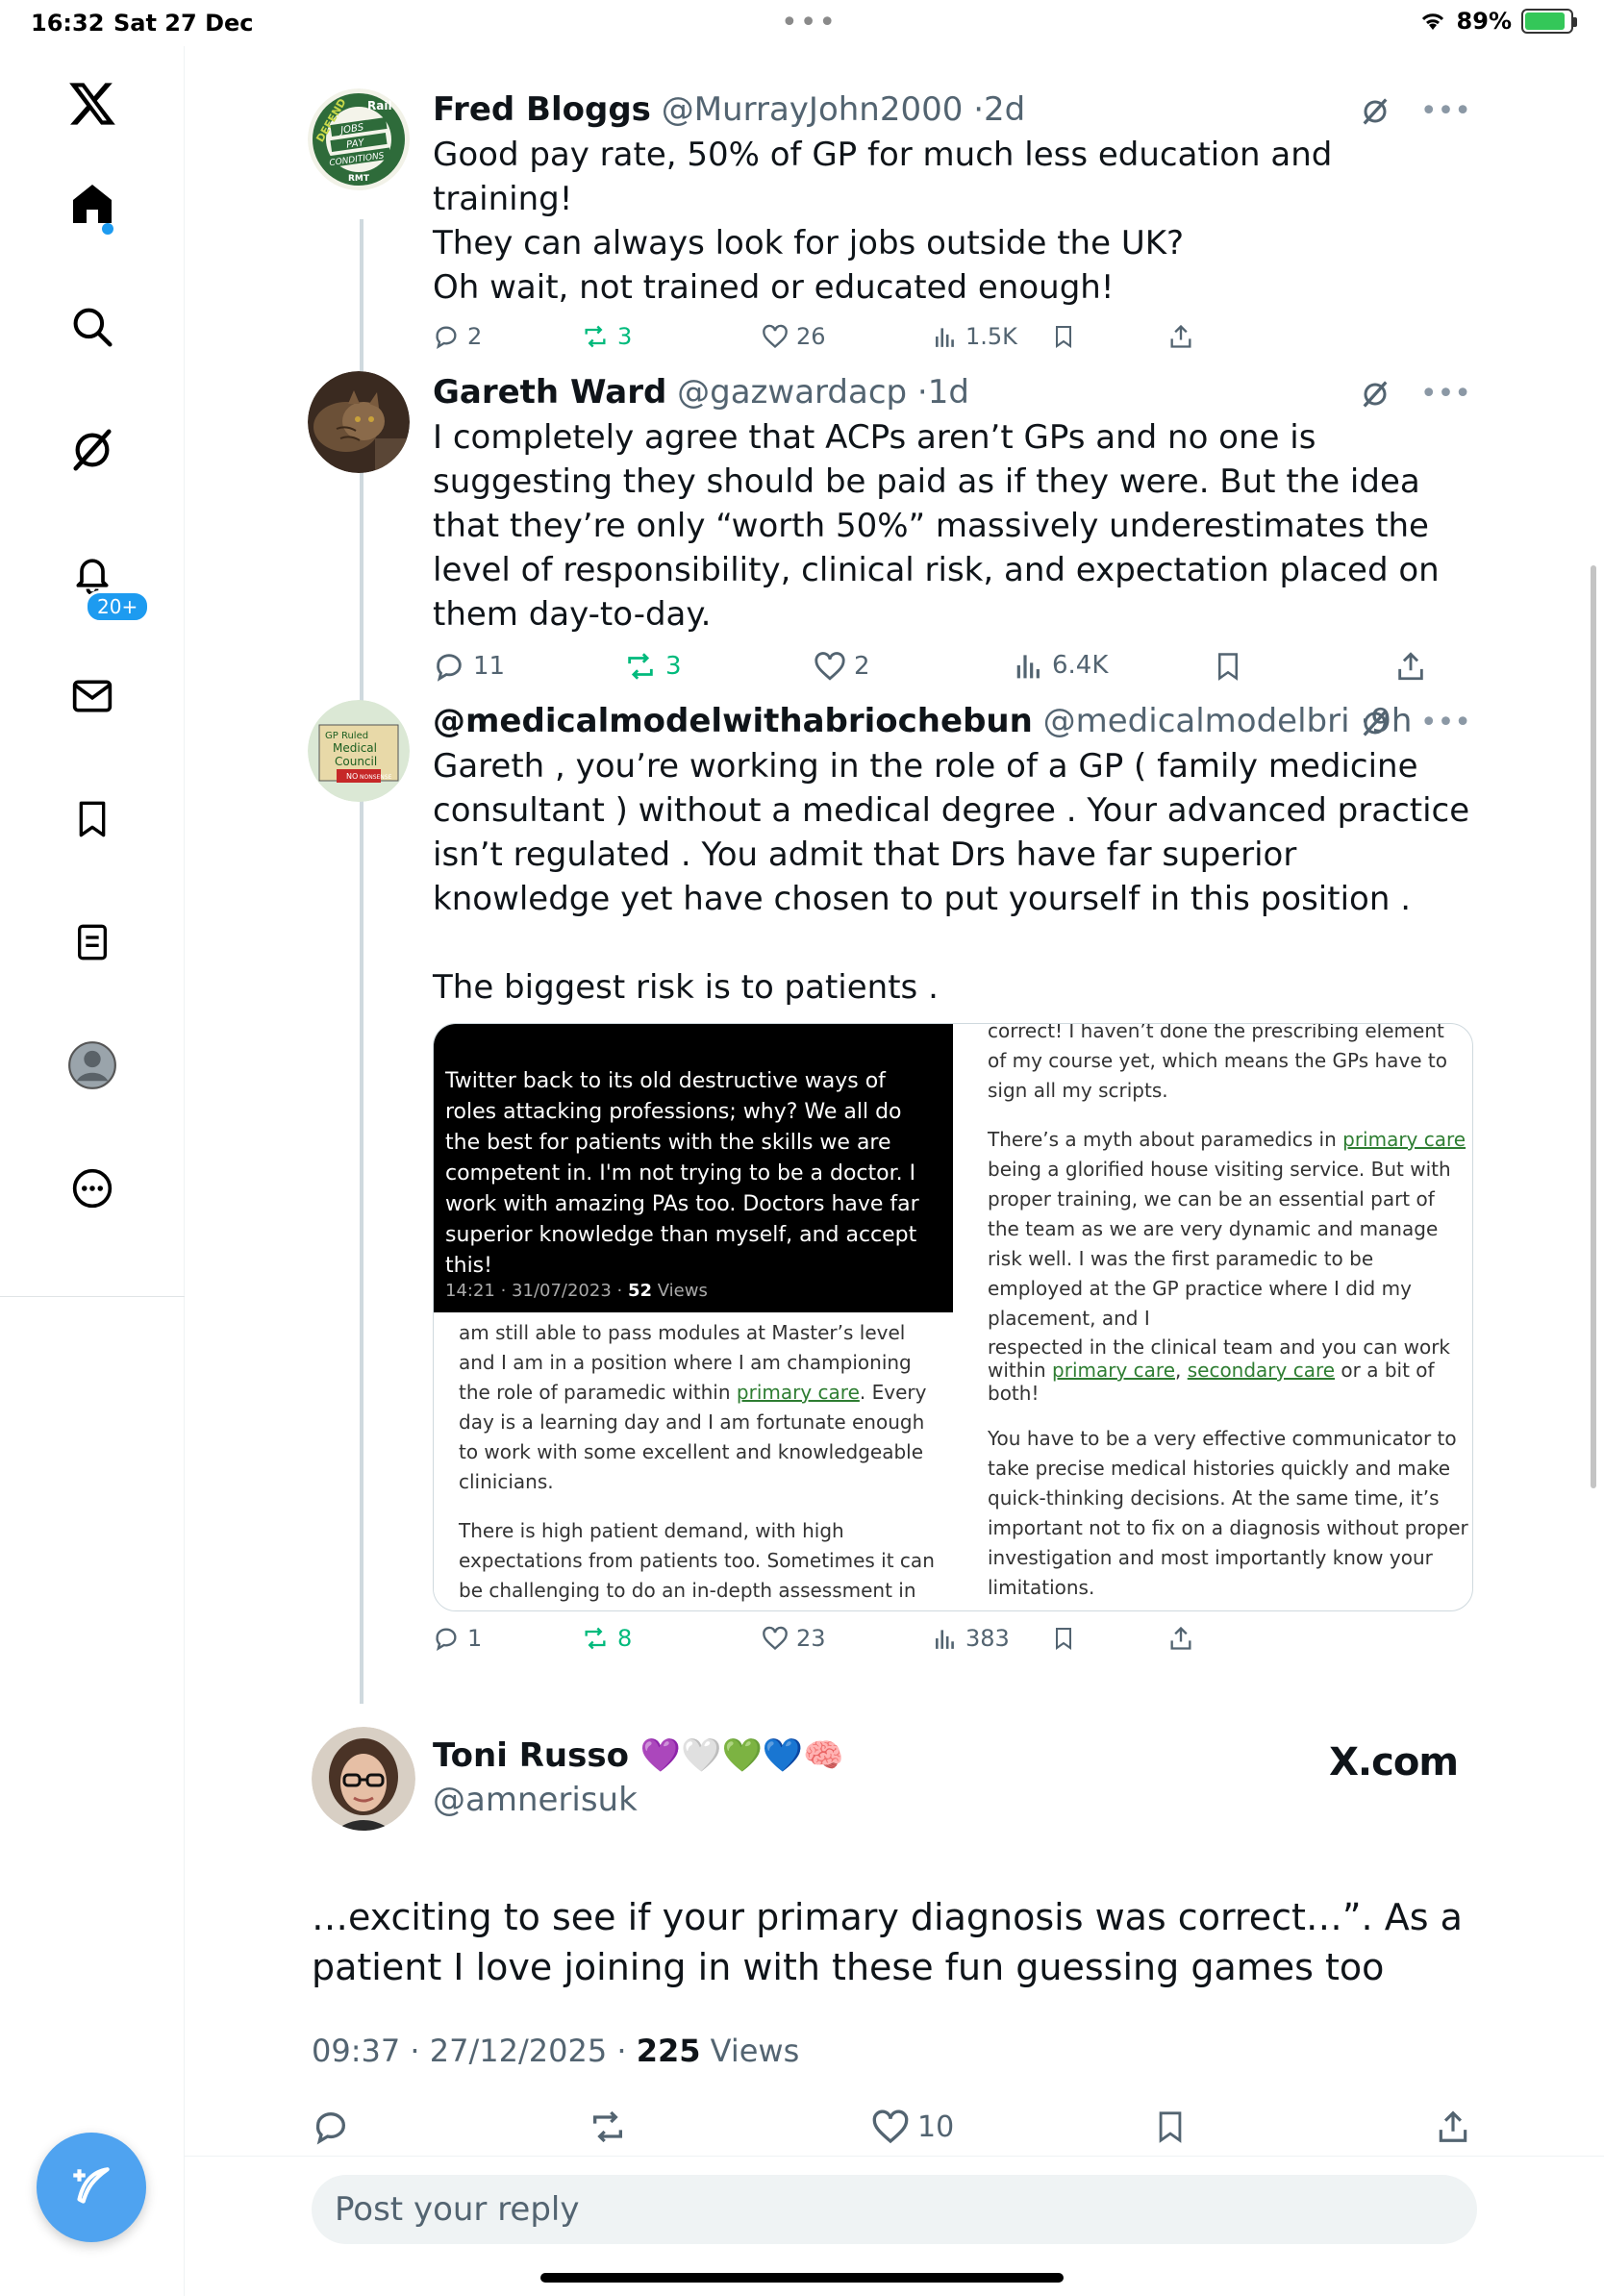  I want to click on author-name: Fred Bloggs, so click(542, 109).